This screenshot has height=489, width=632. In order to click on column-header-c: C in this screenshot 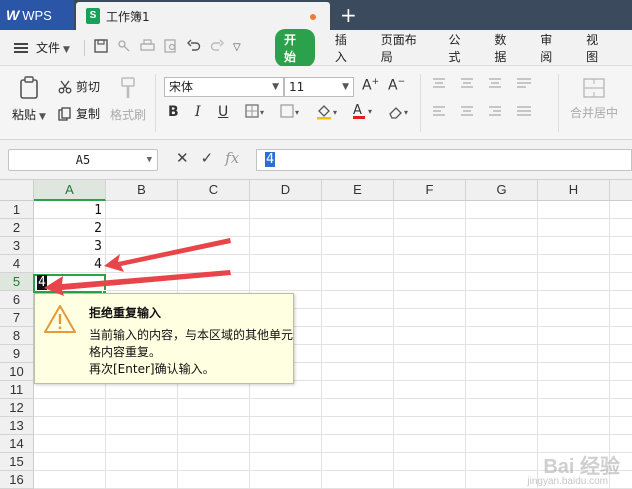, I will do `click(214, 190)`.